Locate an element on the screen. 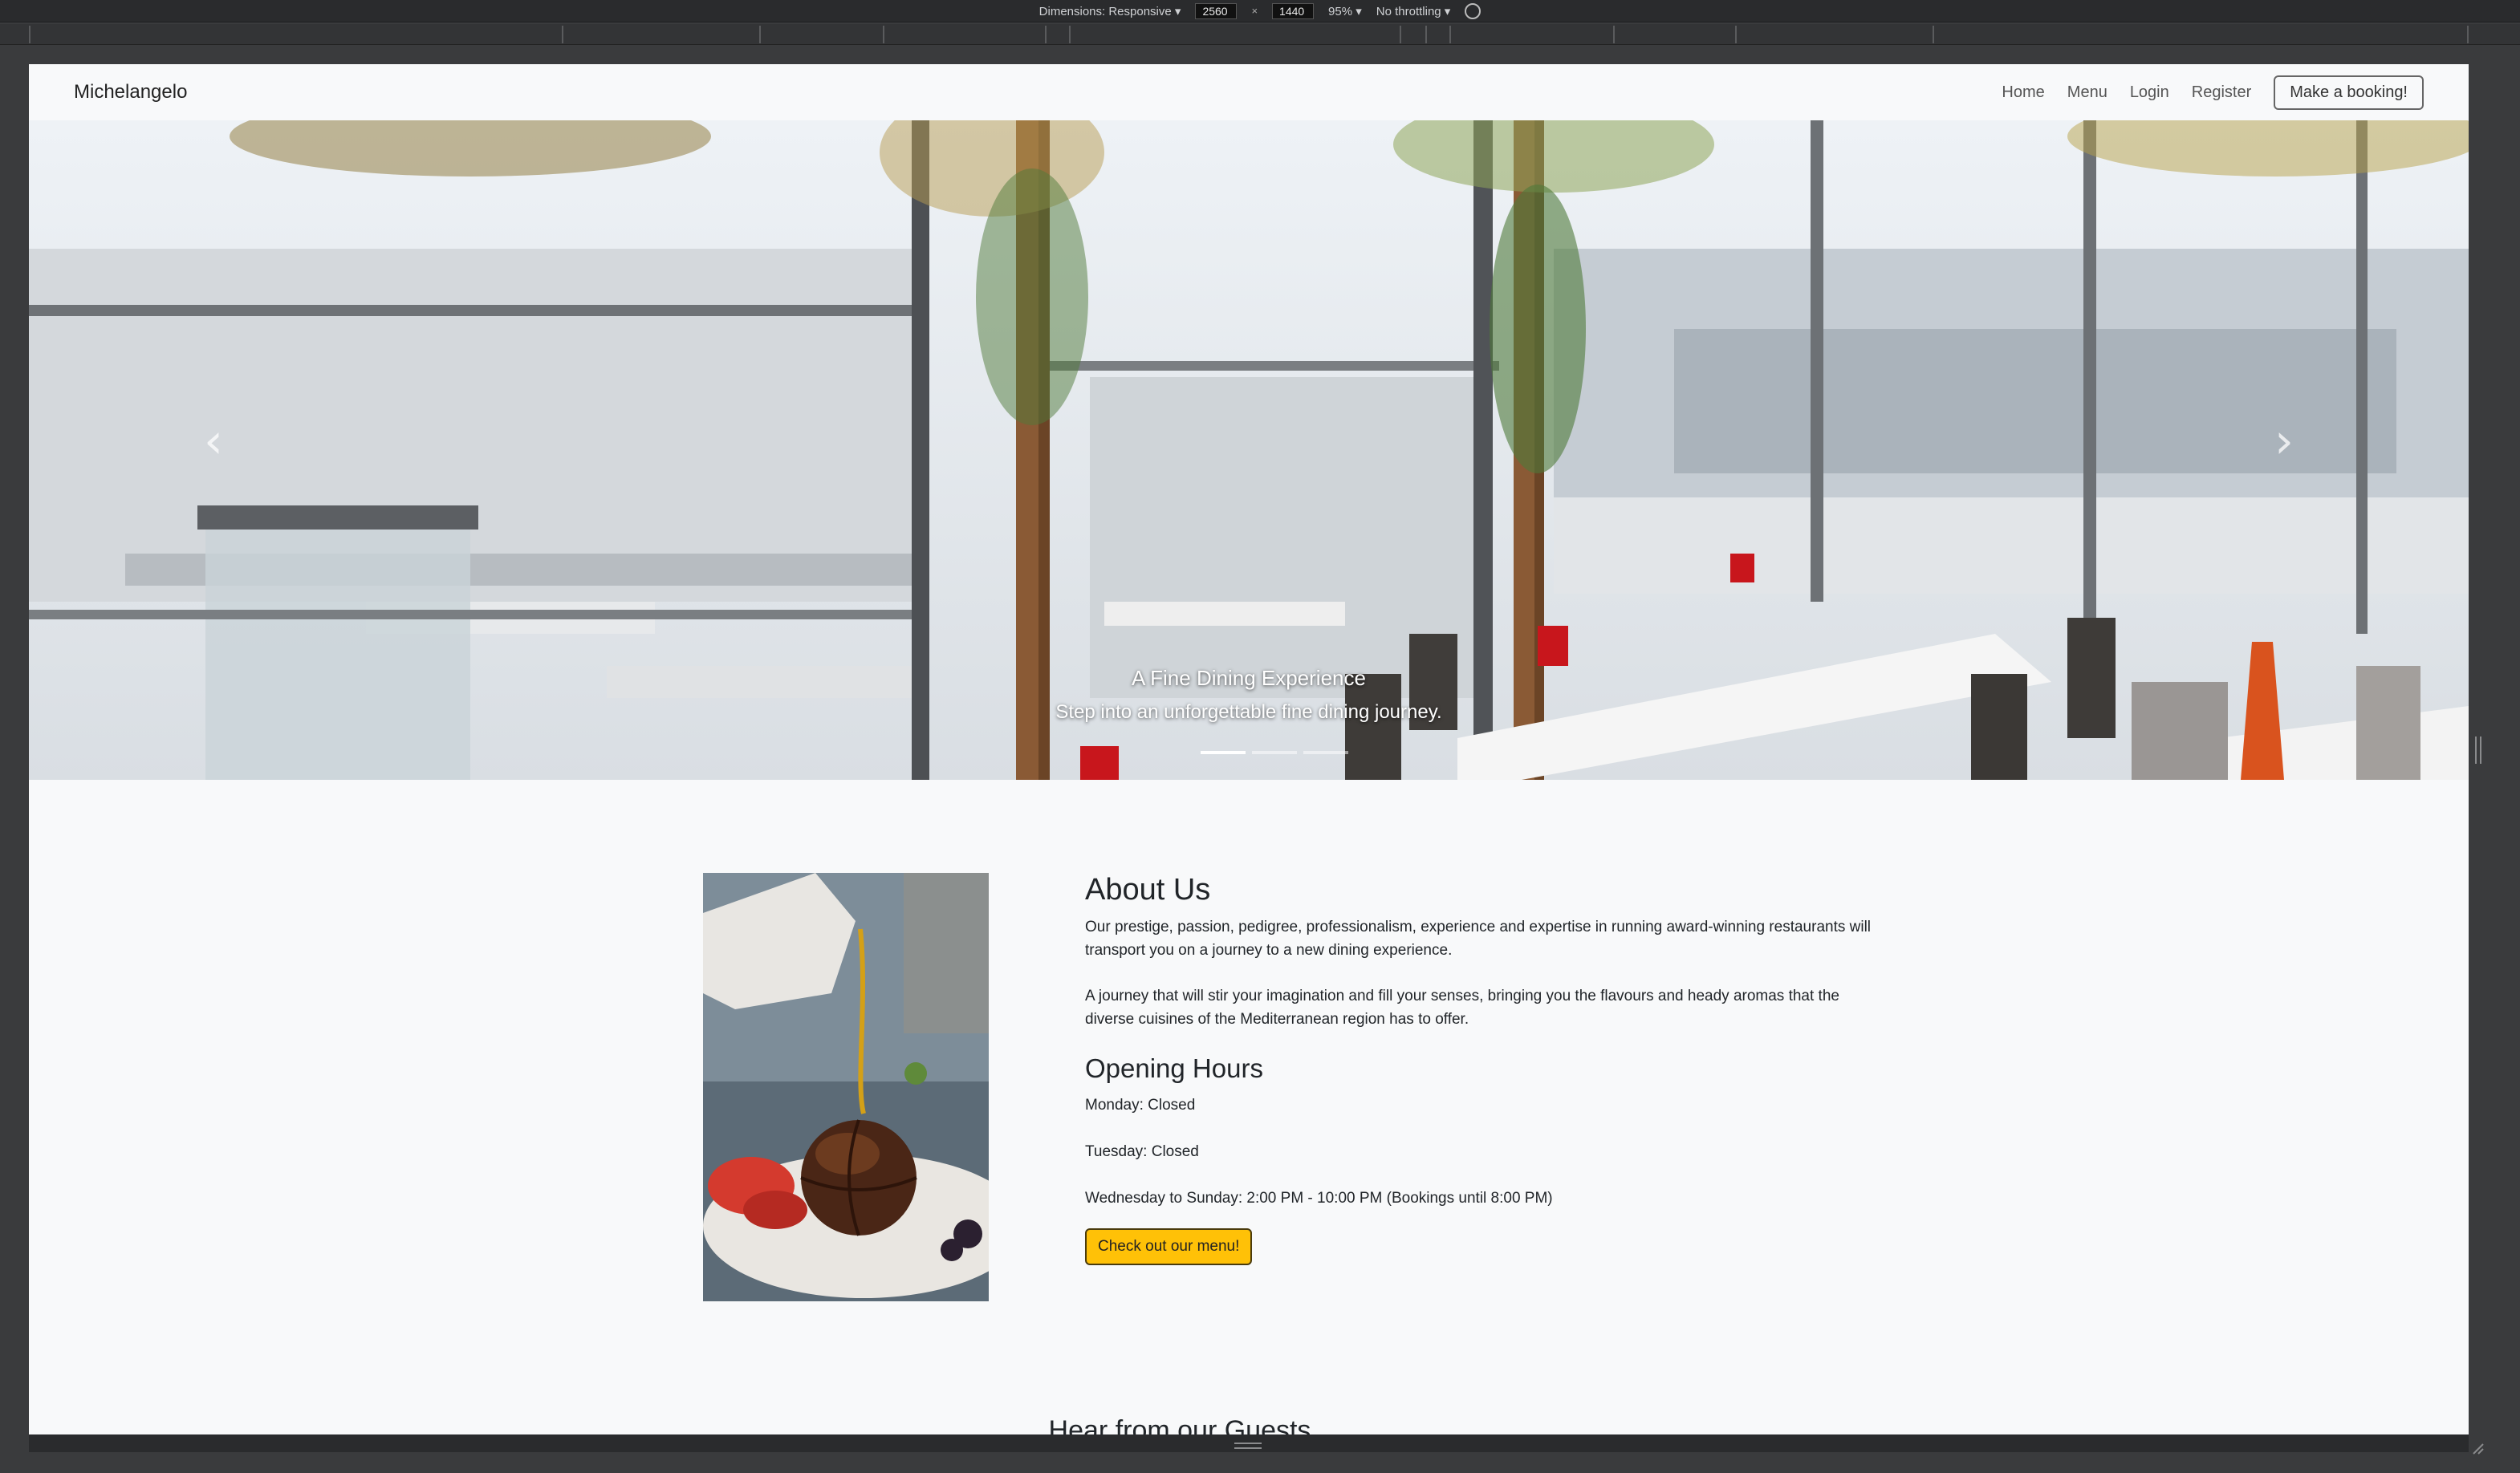 The width and height of the screenshot is (2520, 1473). nav-login: Login is located at coordinates (2149, 92).